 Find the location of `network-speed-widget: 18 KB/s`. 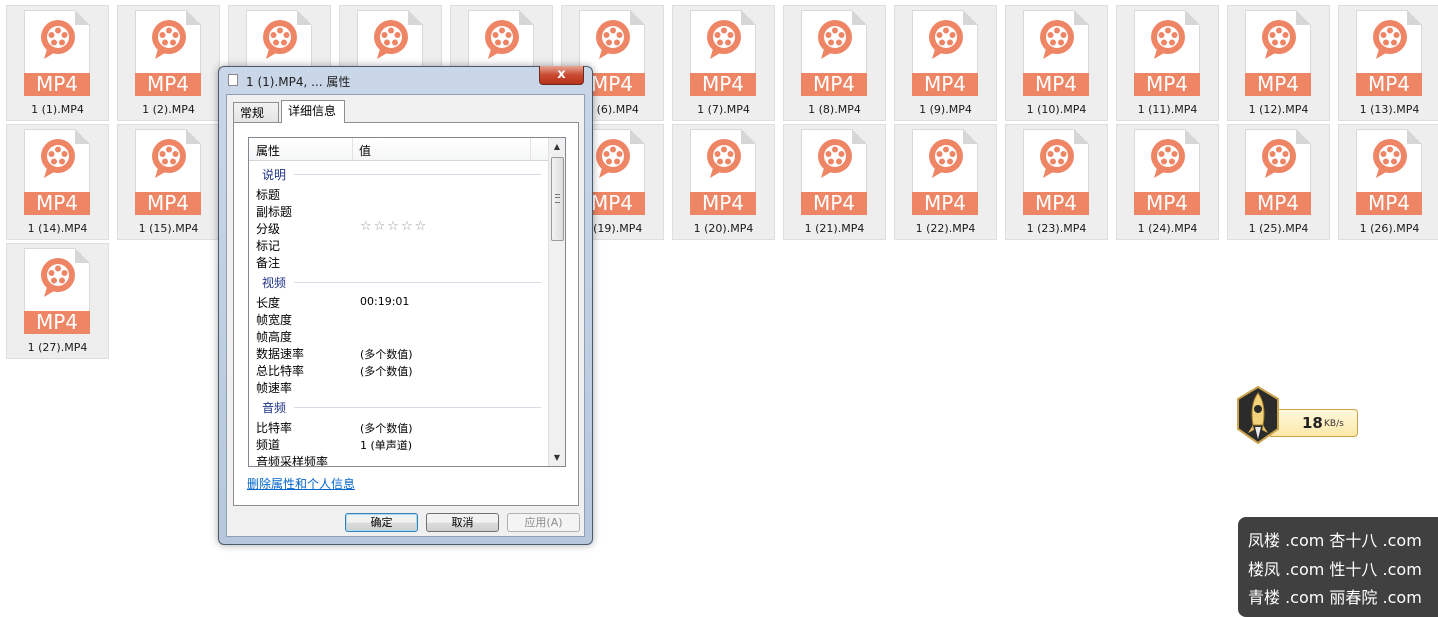

network-speed-widget: 18 KB/s is located at coordinates (1297, 417).